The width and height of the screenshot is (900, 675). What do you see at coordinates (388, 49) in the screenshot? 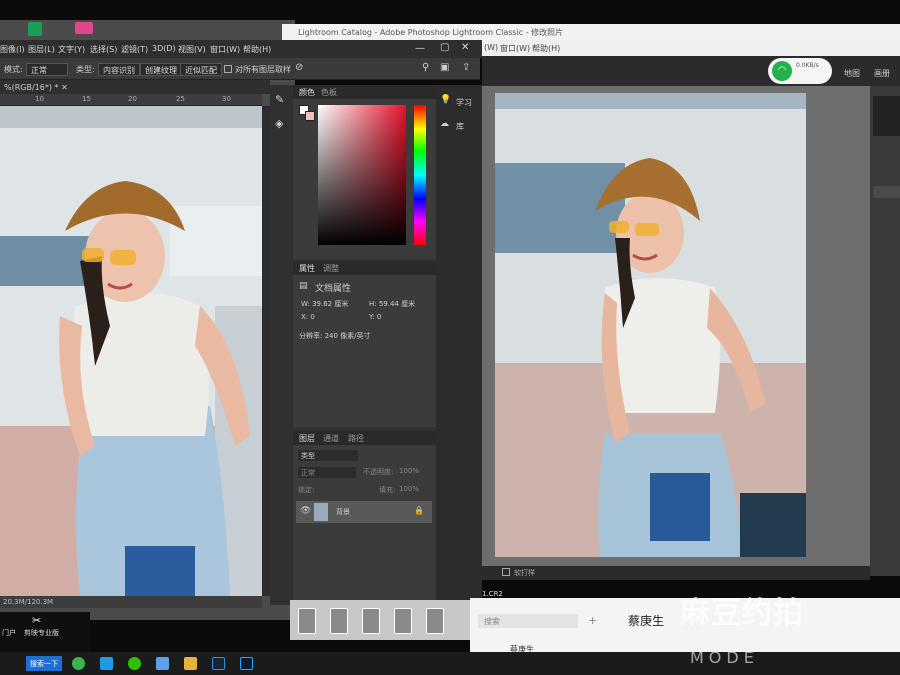
I see `ps-window-controls: — ▢ ✕` at bounding box center [388, 49].